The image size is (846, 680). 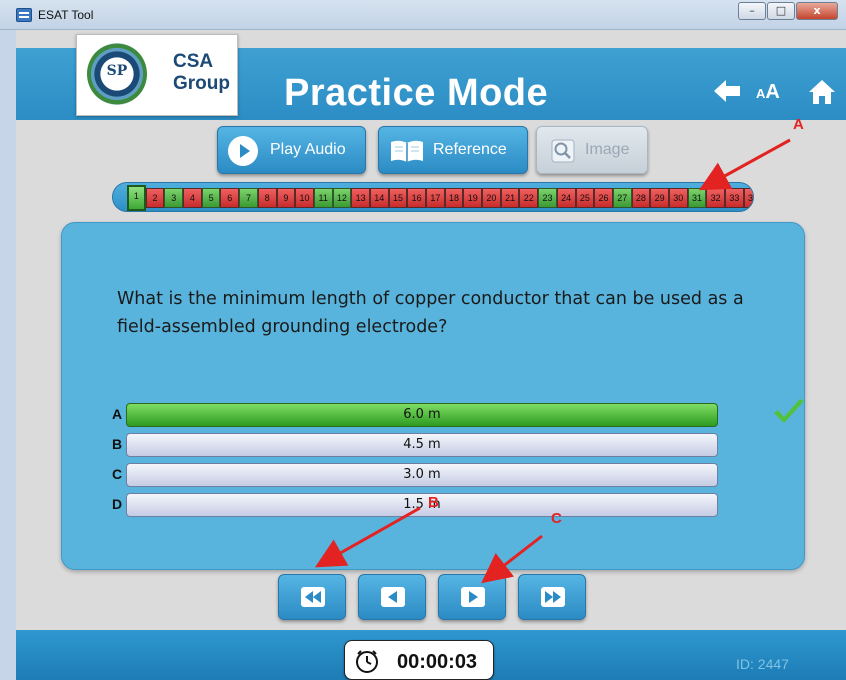 What do you see at coordinates (715, 198) in the screenshot?
I see `question-number-32: 32` at bounding box center [715, 198].